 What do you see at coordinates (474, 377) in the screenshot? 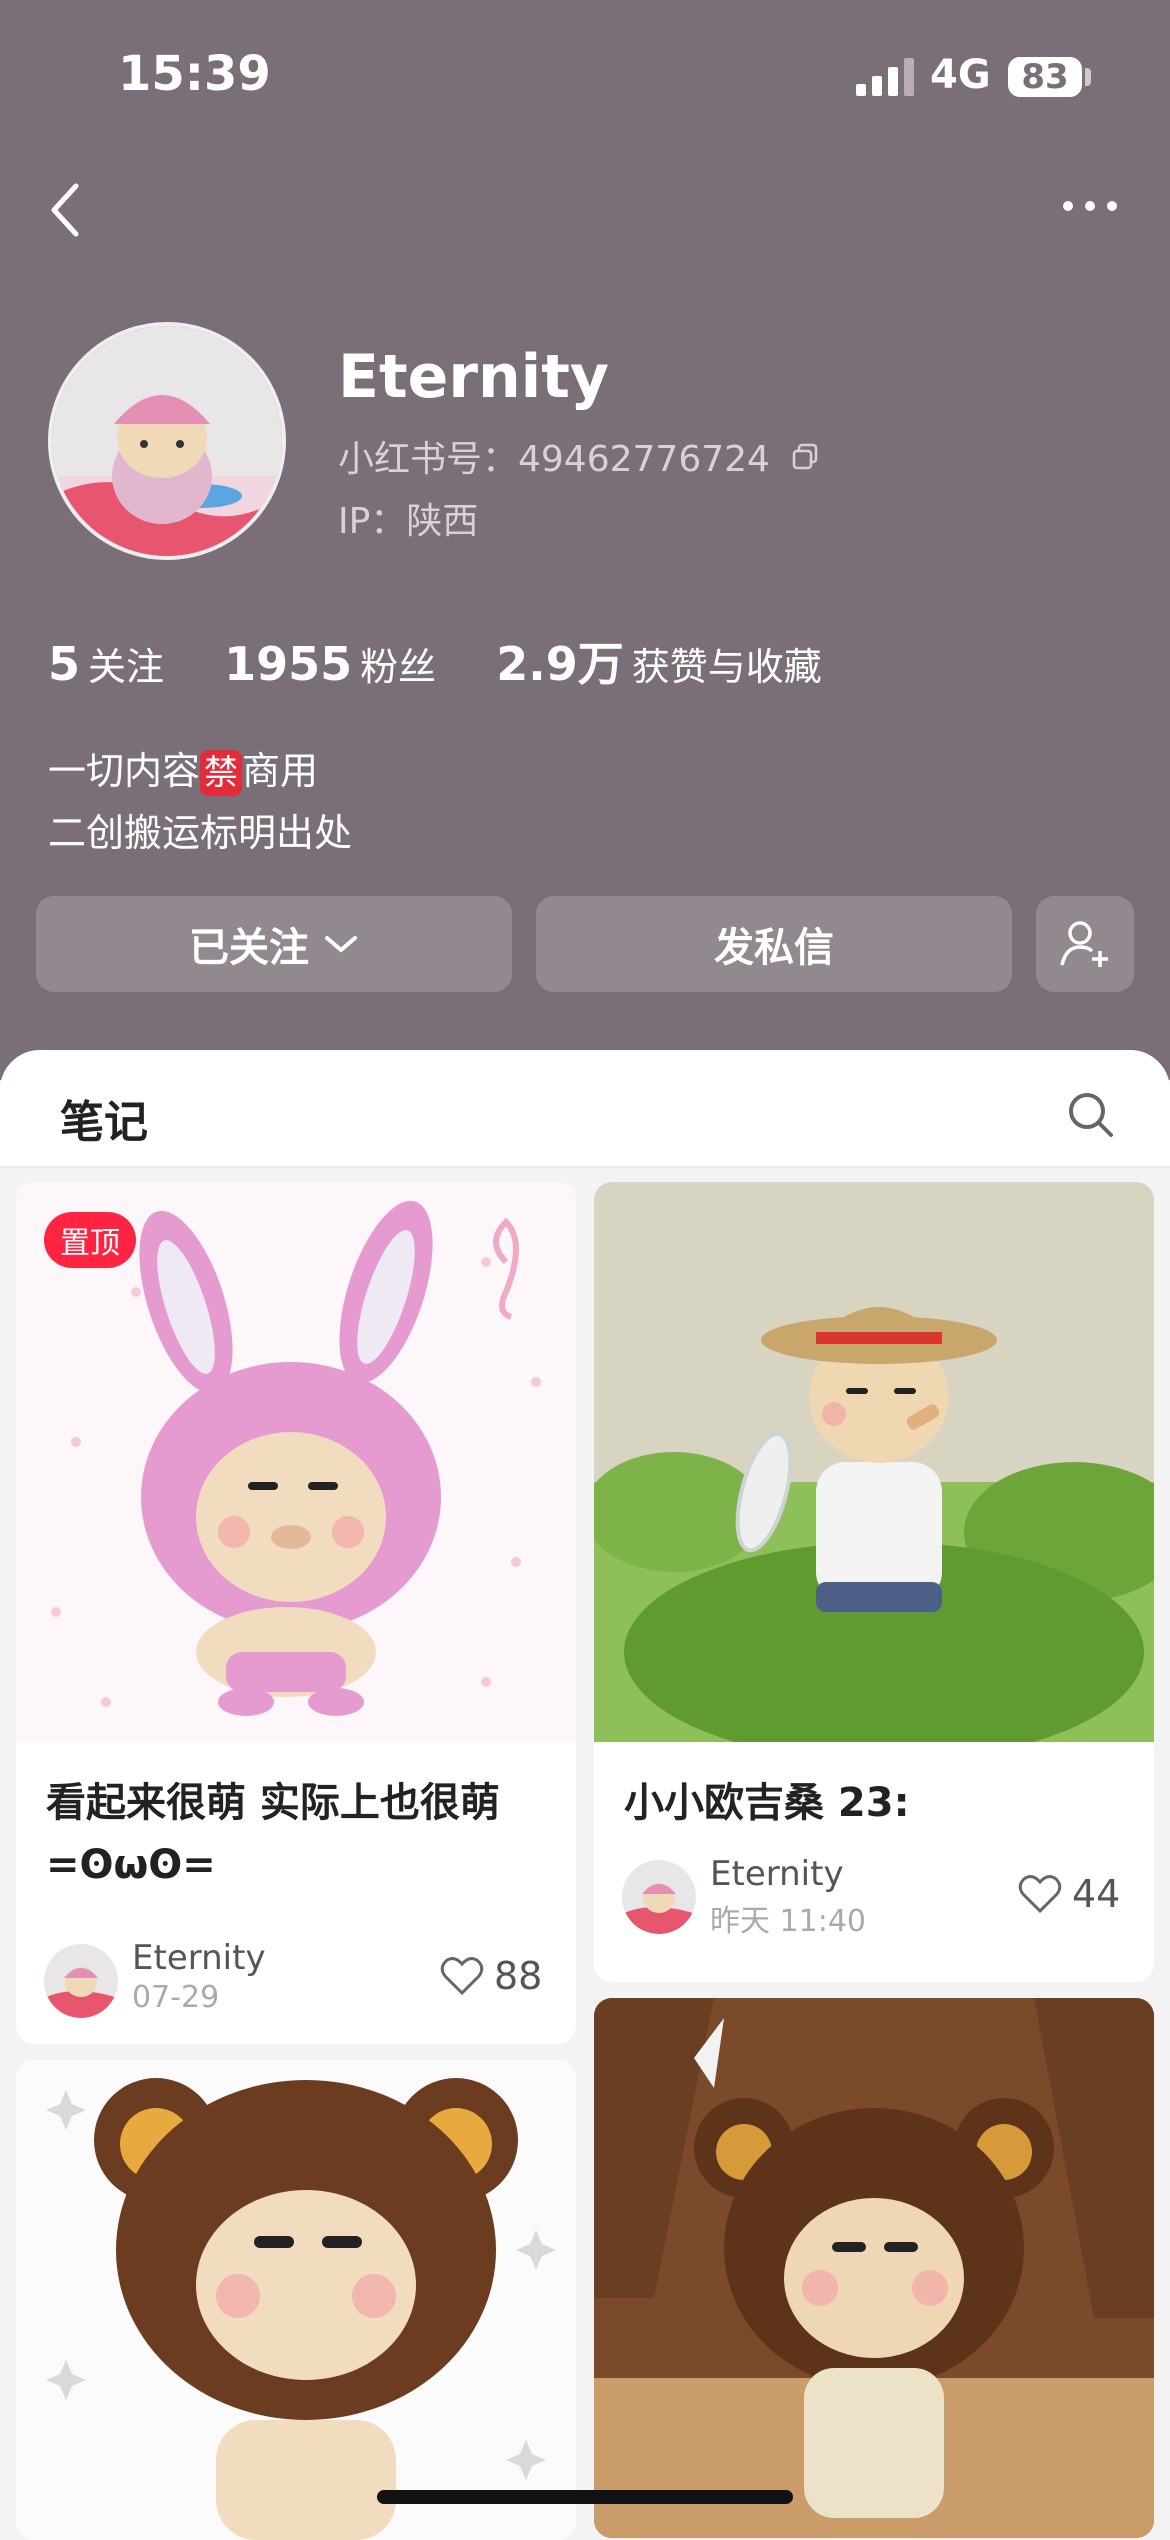
I see `user-name: Eternity` at bounding box center [474, 377].